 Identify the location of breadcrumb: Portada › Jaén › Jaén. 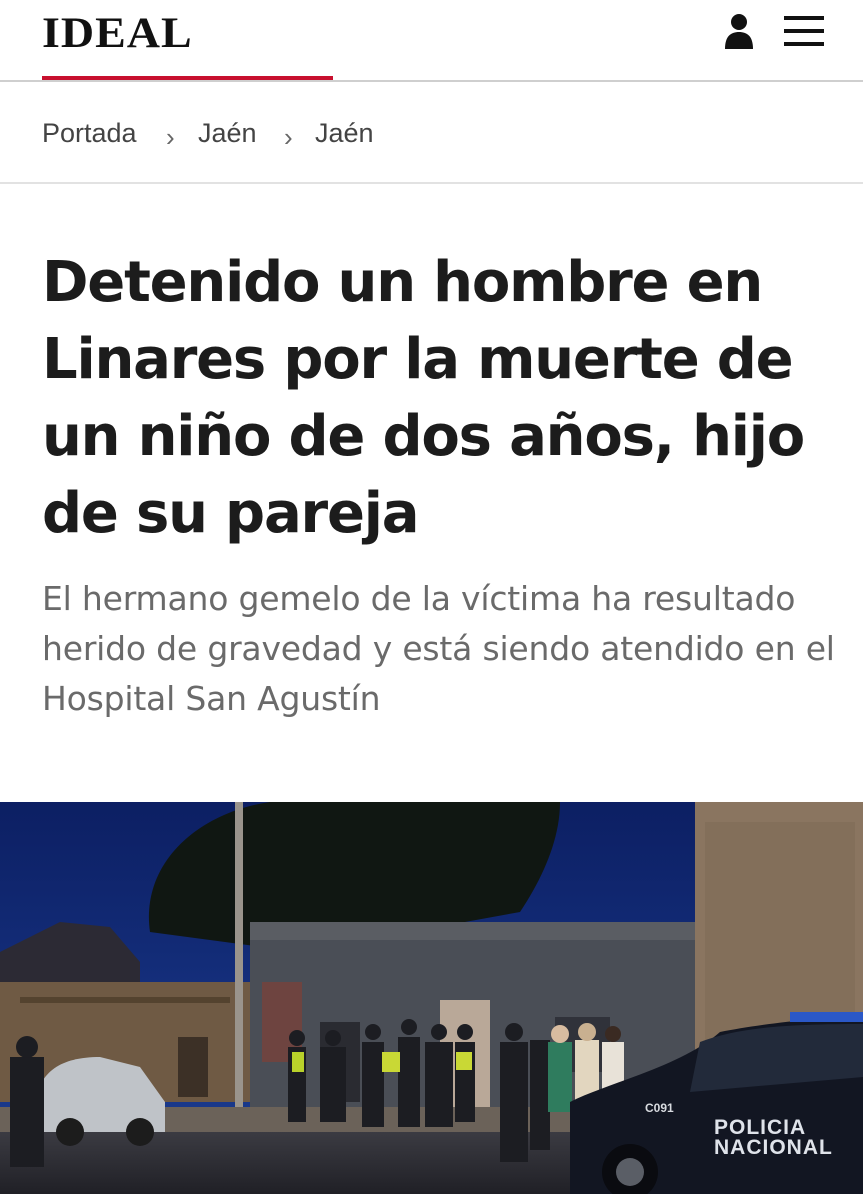
(431, 133).